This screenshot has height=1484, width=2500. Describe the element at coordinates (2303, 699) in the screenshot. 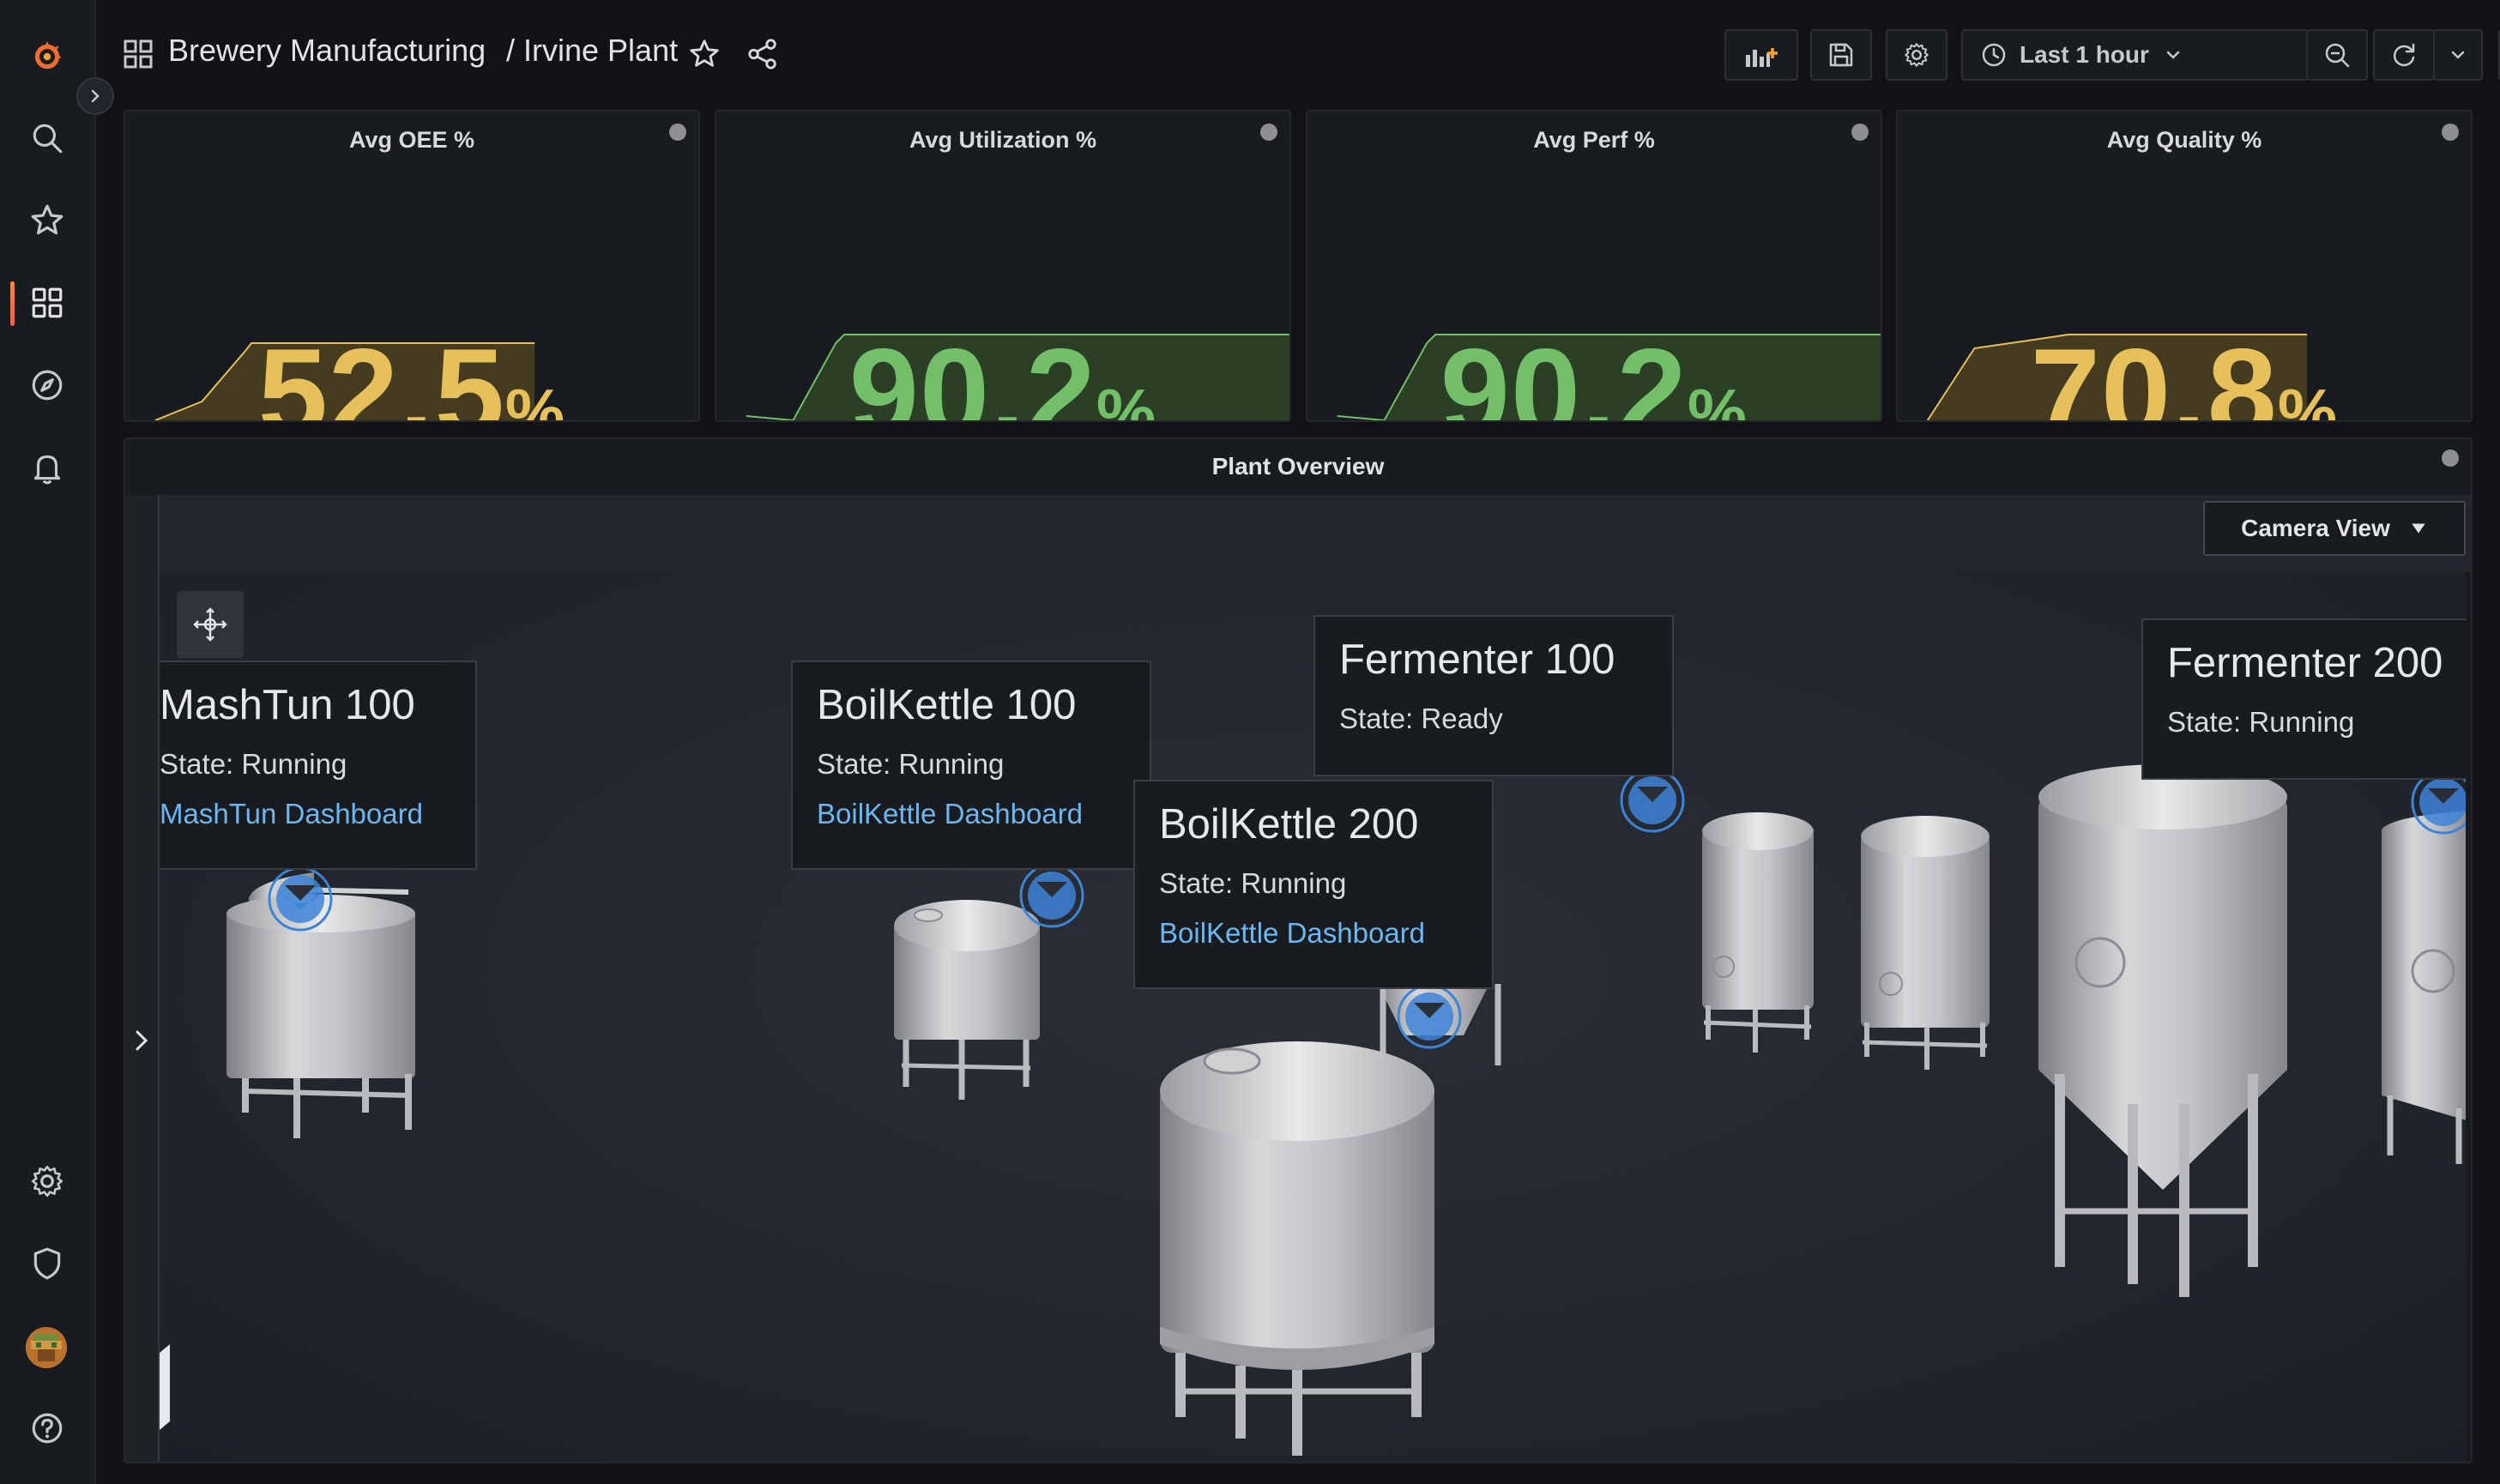

I see `fermenter-200-info-card: Fermenter 200 State: Running` at that location.